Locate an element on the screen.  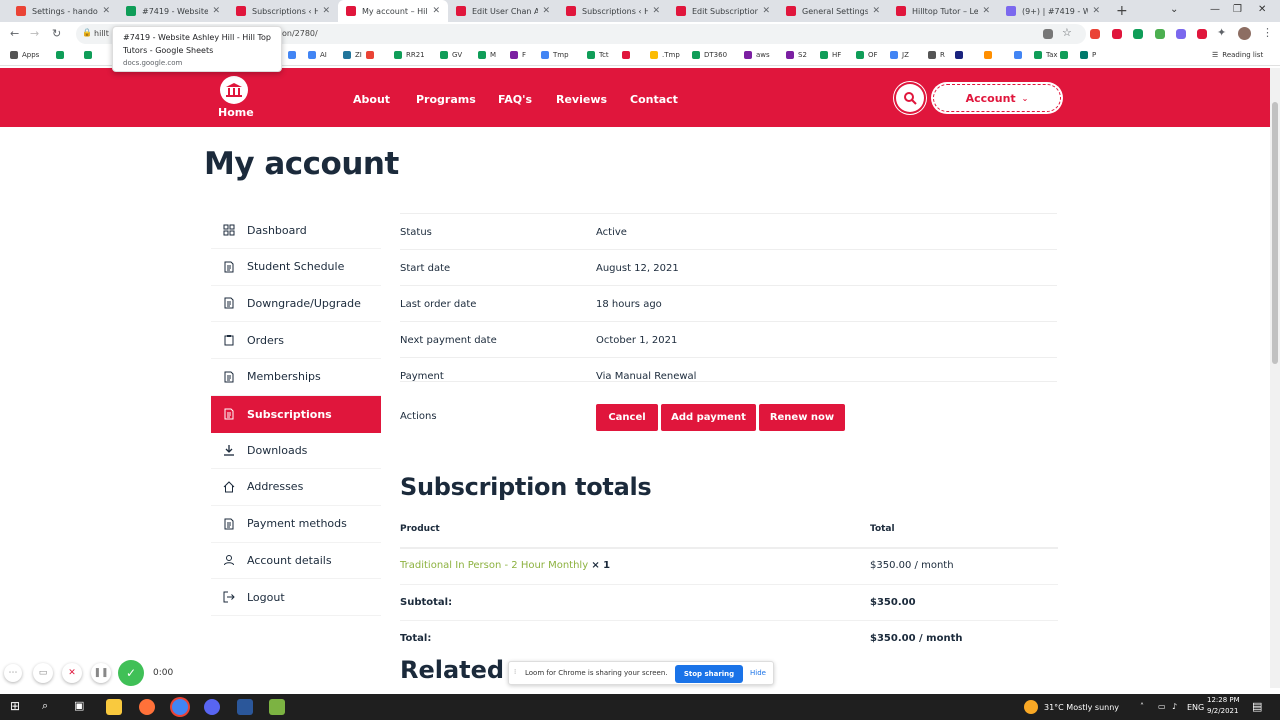
bookmark-item: Tmp is located at coordinates (555, 55).